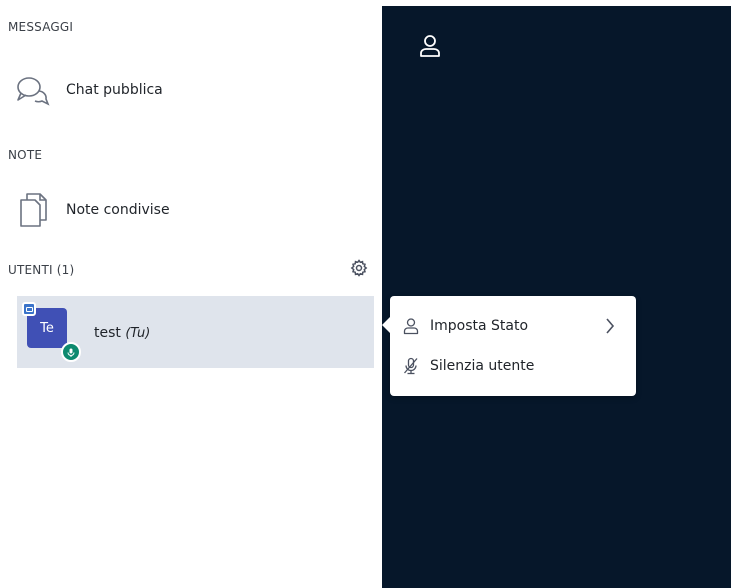  Describe the element at coordinates (188, 90) in the screenshot. I see `public-chat-item: Chat pubblica` at that location.